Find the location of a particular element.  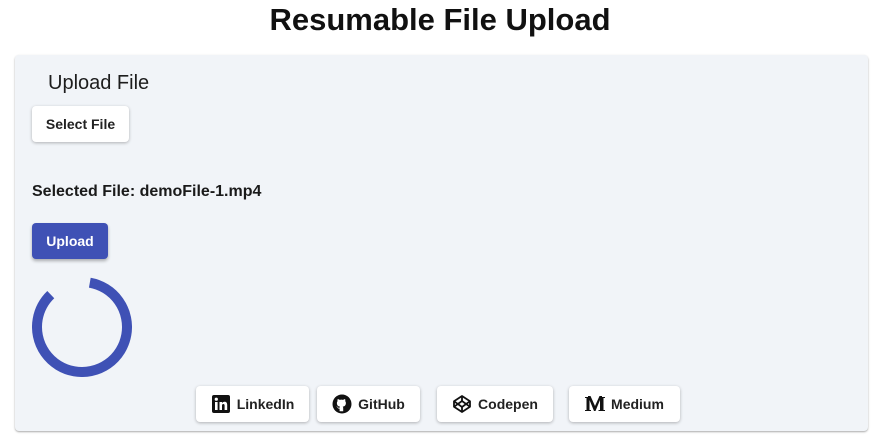

card-title: Upload File is located at coordinates (99, 83).